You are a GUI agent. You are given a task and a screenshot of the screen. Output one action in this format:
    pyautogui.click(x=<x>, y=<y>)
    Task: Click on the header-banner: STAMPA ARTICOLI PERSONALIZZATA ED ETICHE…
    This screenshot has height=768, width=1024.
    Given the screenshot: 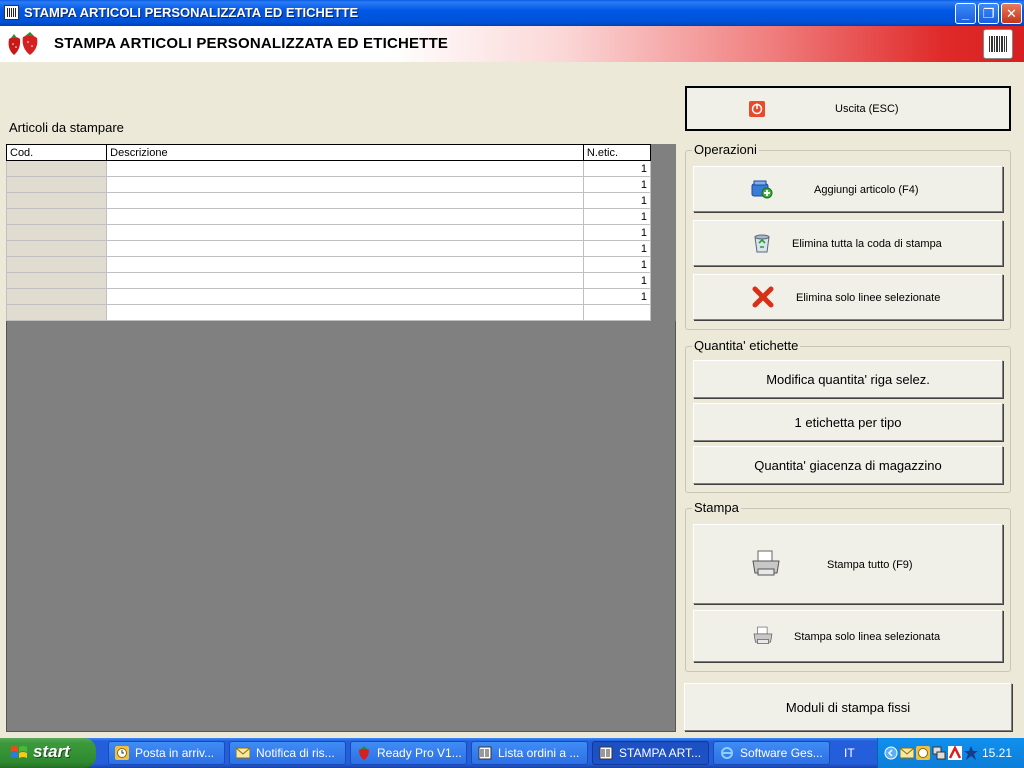 What is the action you would take?
    pyautogui.click(x=512, y=44)
    